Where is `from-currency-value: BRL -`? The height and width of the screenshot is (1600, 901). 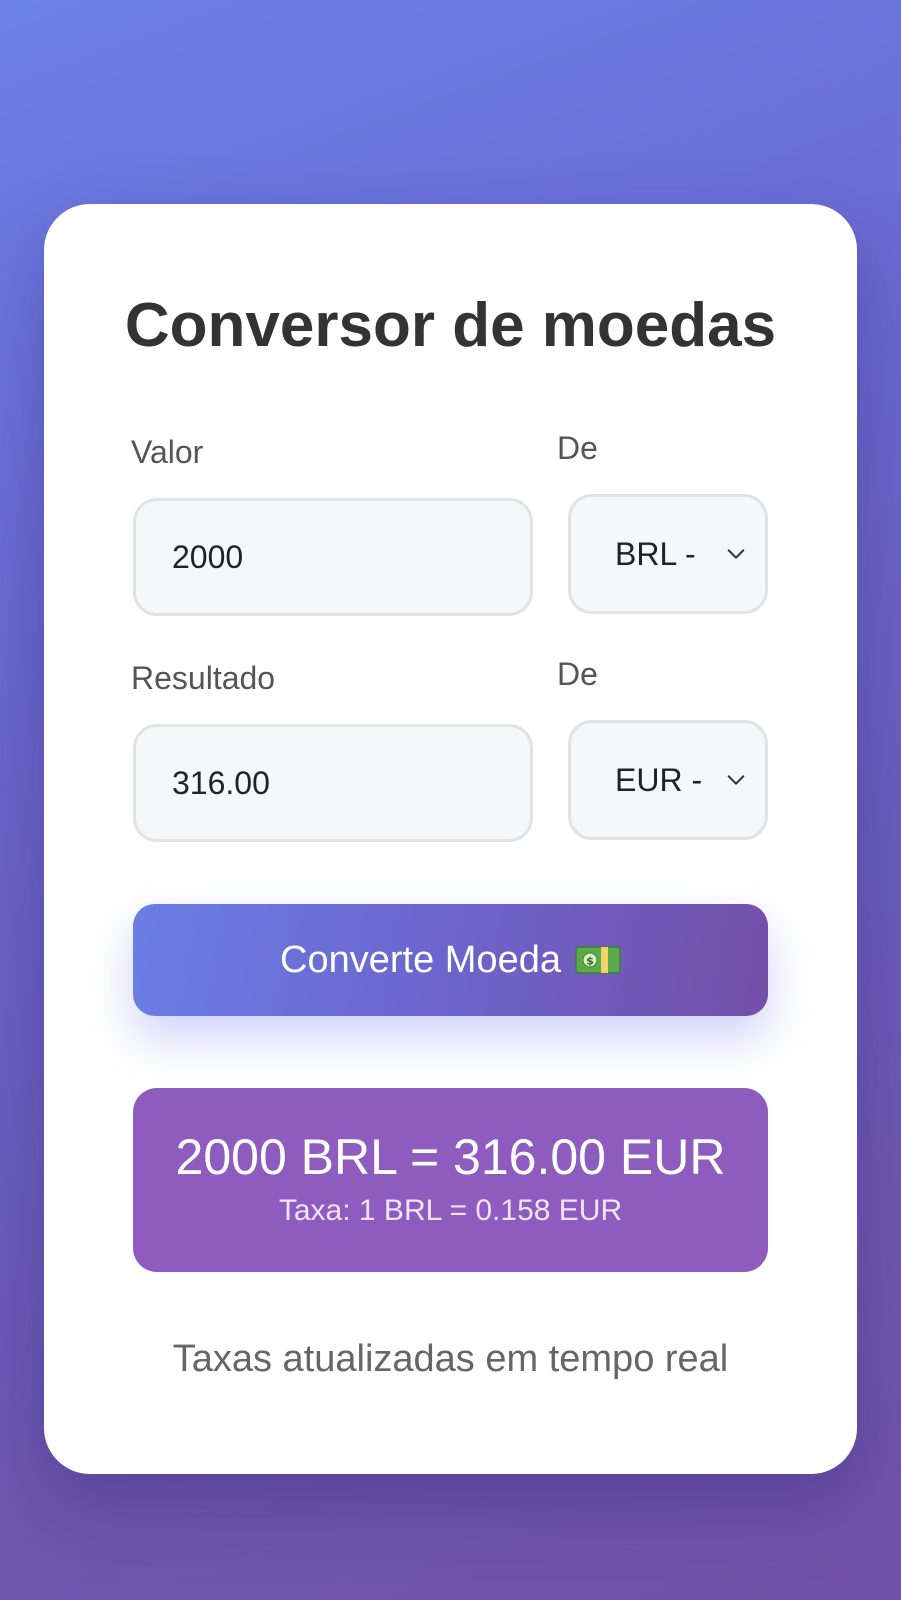
from-currency-value: BRL - is located at coordinates (655, 553).